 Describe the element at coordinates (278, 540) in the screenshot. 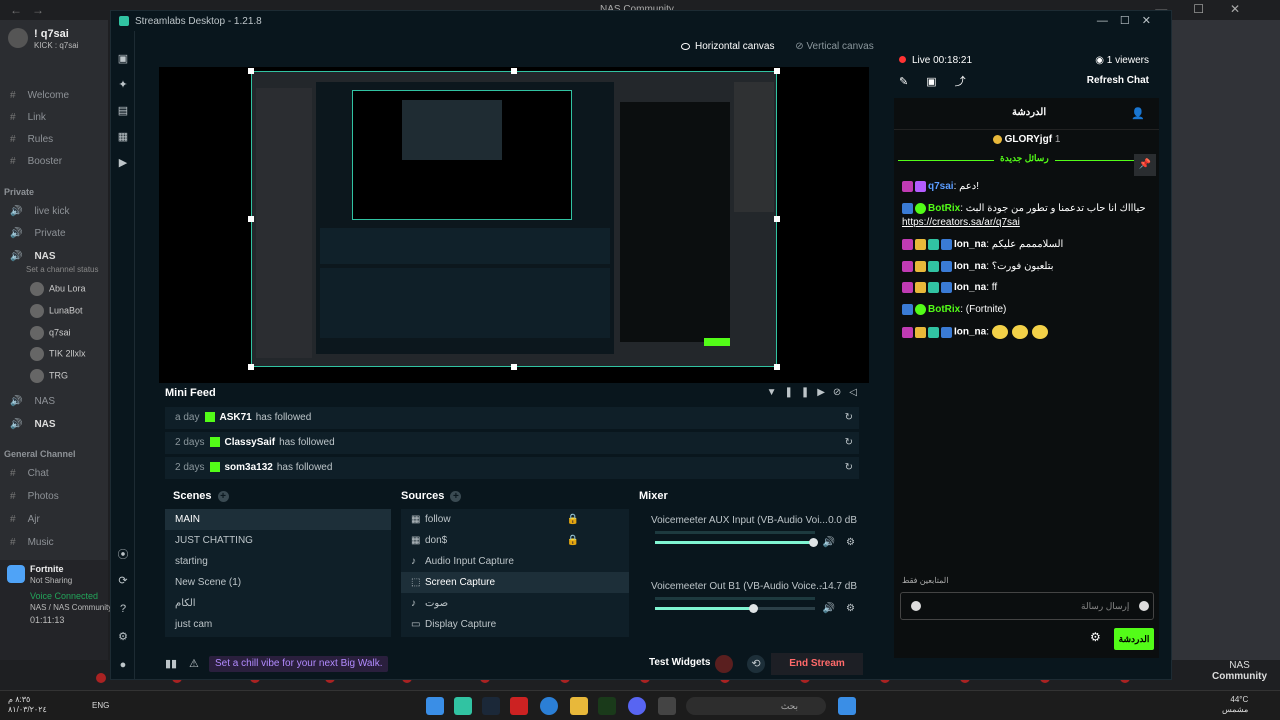

I see `scene-item: JUST CHATTING` at that location.